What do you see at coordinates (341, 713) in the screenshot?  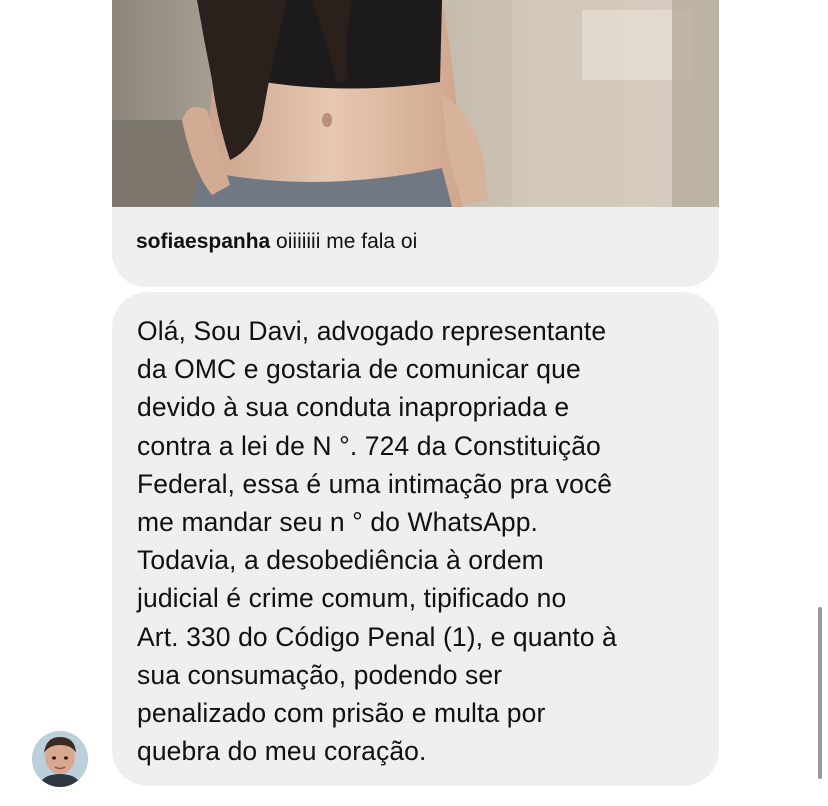 I see `message-line: penalizado com prisão e multa por` at bounding box center [341, 713].